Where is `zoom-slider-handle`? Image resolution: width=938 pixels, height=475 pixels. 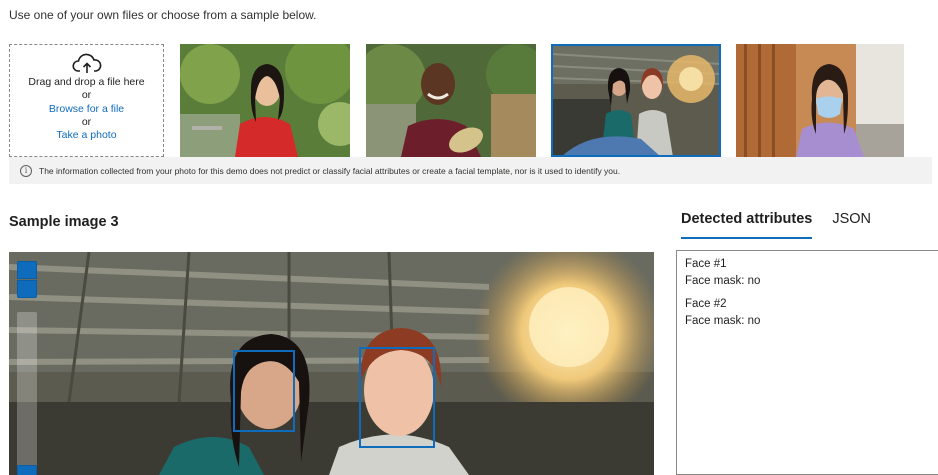 zoom-slider-handle is located at coordinates (27, 470).